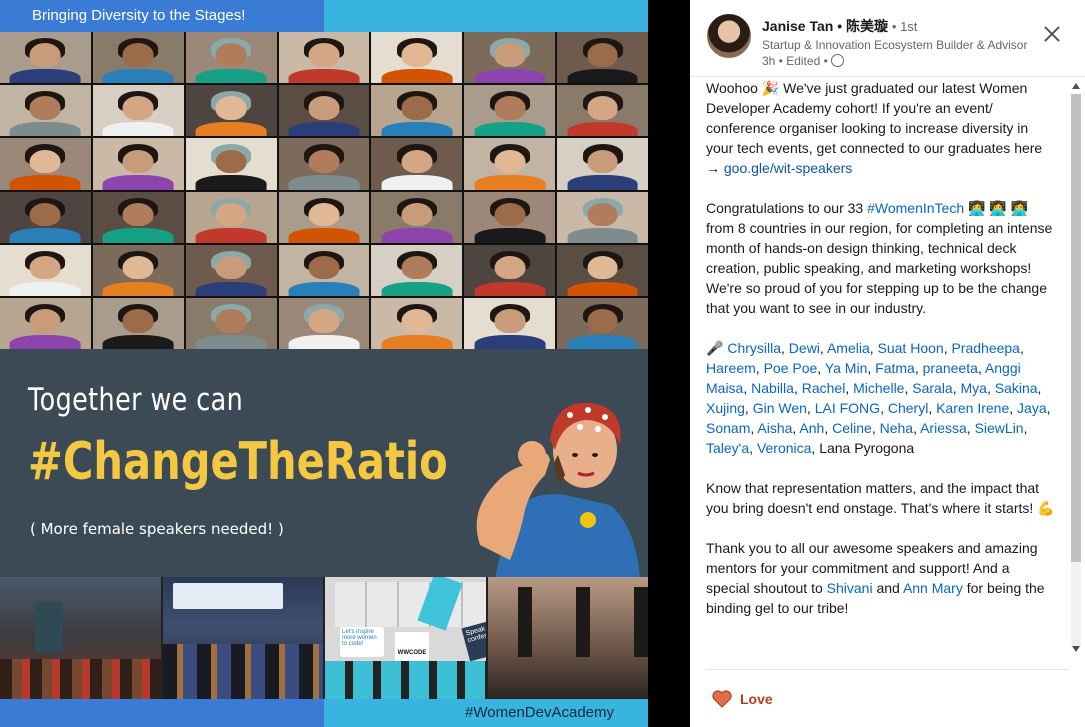 This screenshot has height=727, width=1085. I want to click on post-scrollbar, so click(1076, 370).